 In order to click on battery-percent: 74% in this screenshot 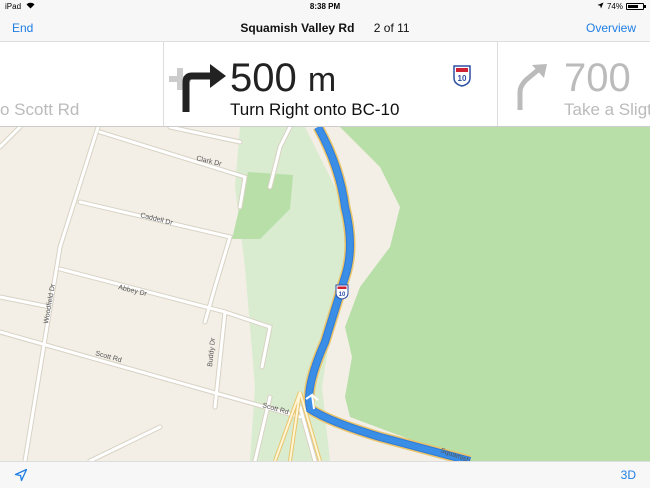, I will do `click(614, 6)`.